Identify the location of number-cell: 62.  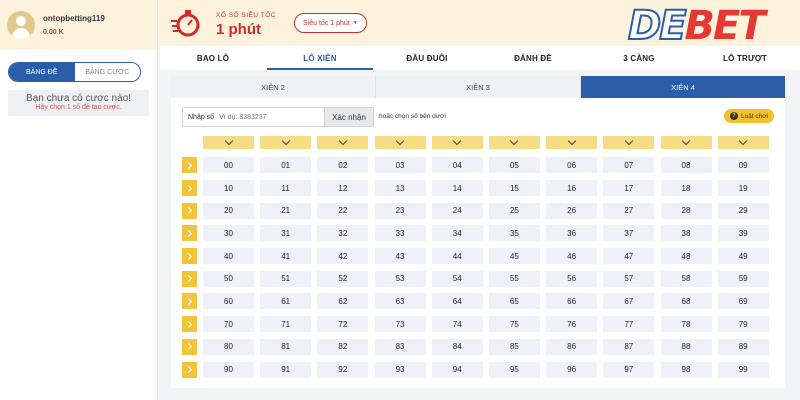
(343, 301).